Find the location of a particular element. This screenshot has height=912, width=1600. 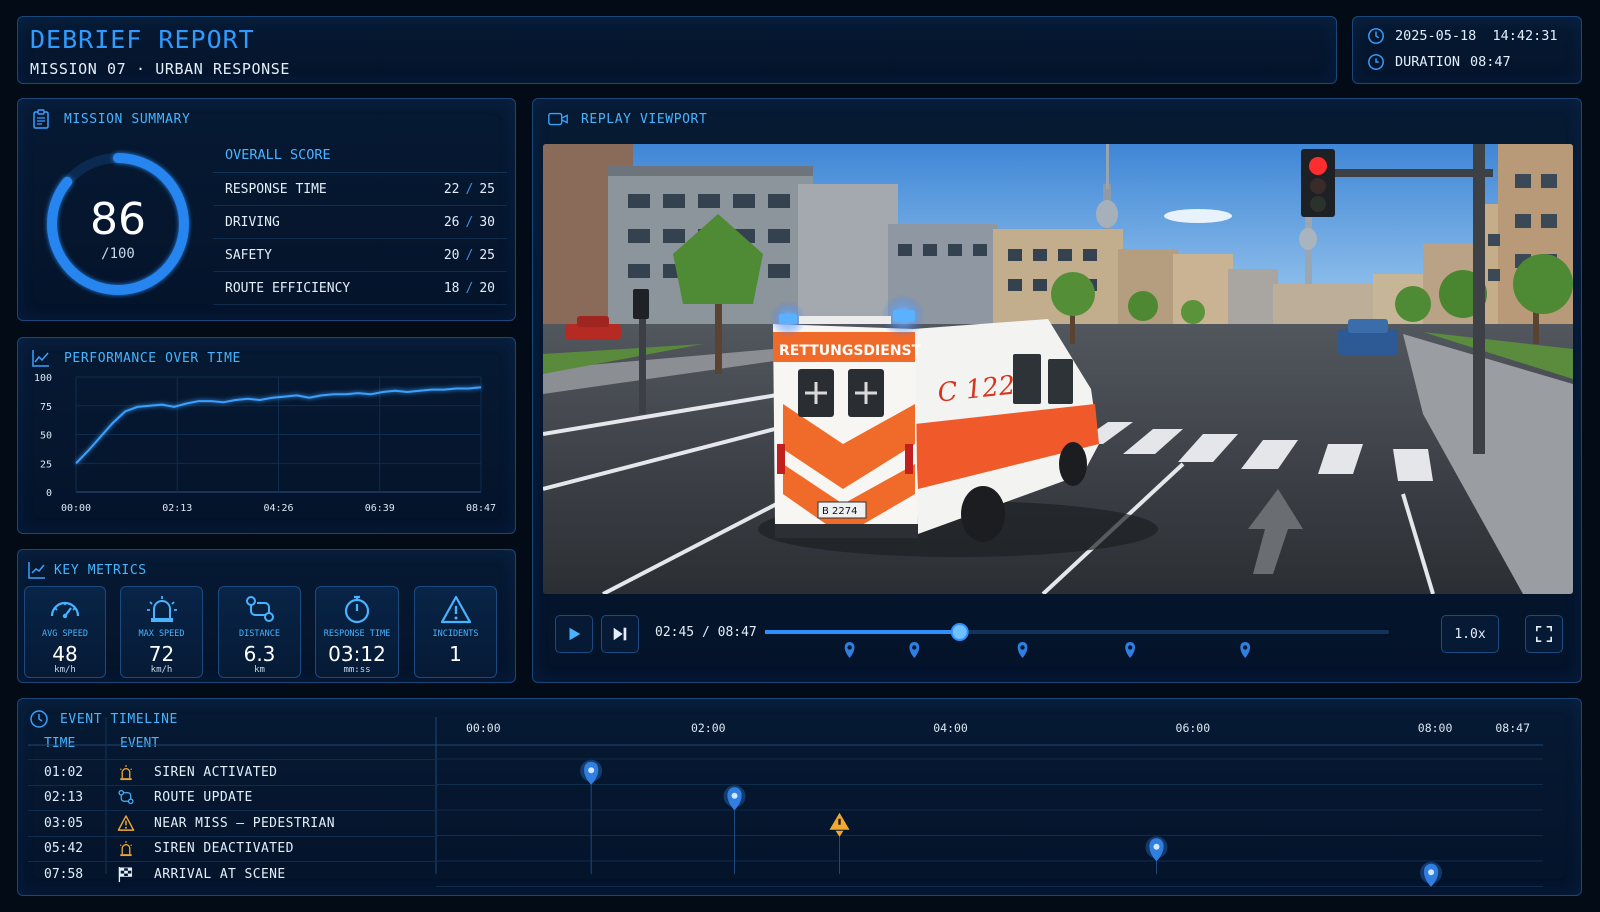

event-row: 05:42 SIREN DEACTIVATED is located at coordinates (233, 848).